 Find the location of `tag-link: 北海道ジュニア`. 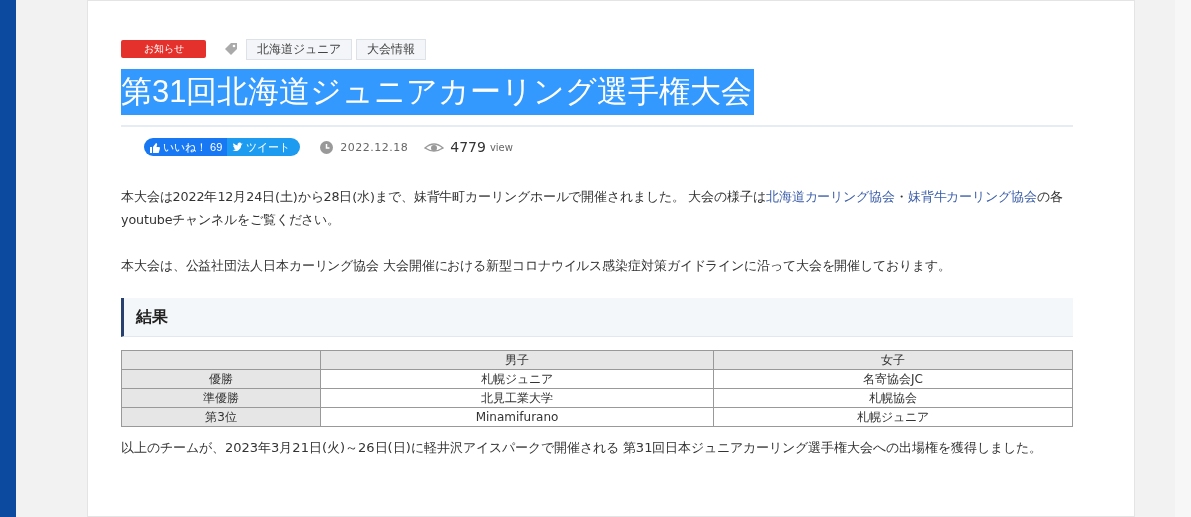

tag-link: 北海道ジュニア is located at coordinates (299, 49).